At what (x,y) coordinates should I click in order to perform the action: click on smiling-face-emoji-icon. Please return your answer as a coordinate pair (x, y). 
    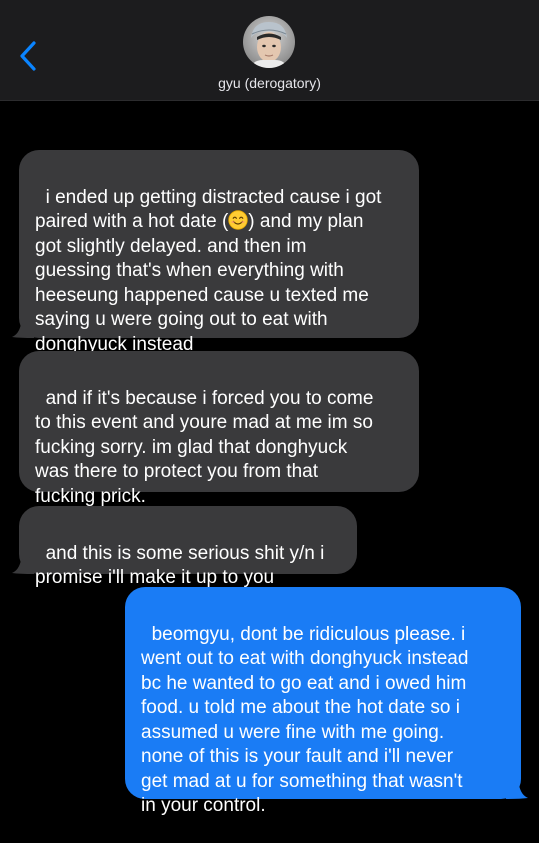
    Looking at the image, I should click on (238, 220).